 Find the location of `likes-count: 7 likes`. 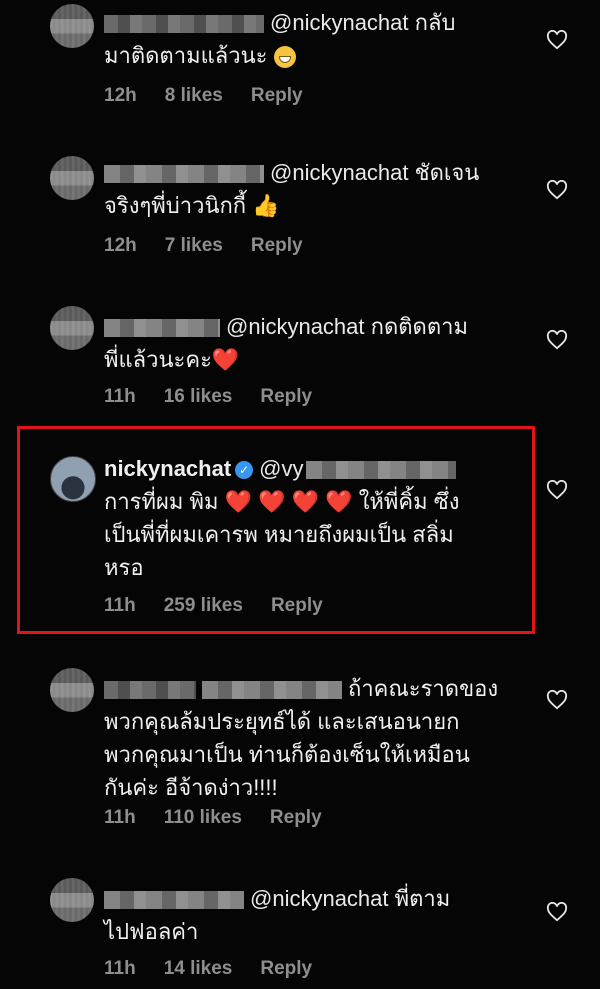

likes-count: 7 likes is located at coordinates (194, 245).